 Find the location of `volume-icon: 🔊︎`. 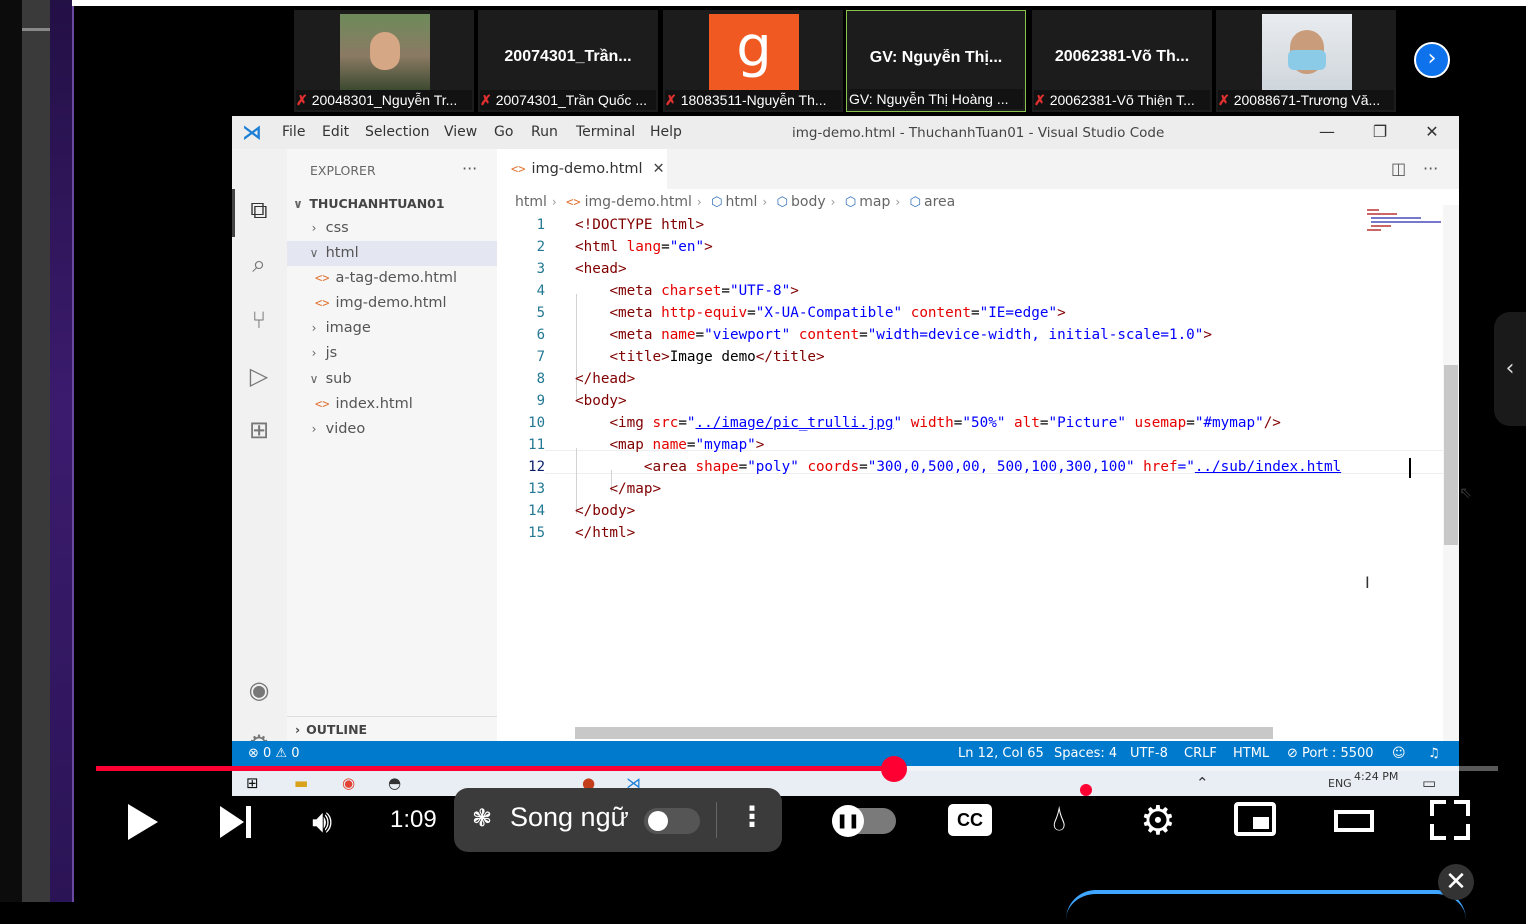

volume-icon: 🔊︎ is located at coordinates (322, 821).